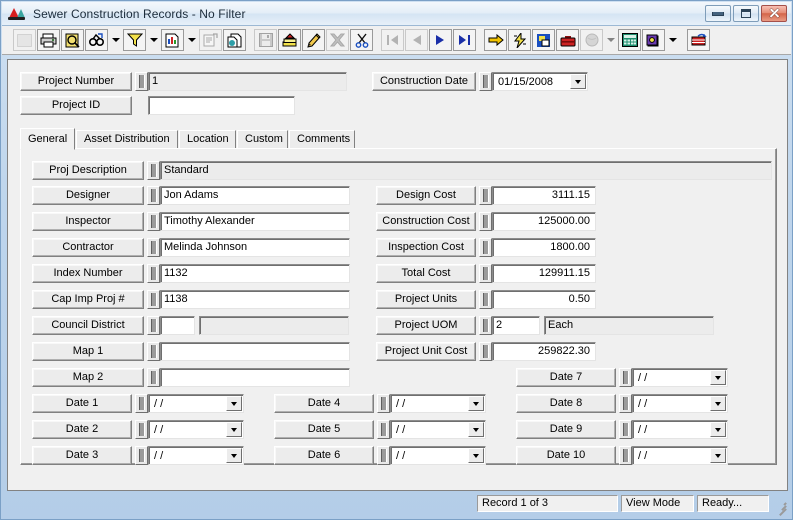  I want to click on edit-icon, so click(313, 40).